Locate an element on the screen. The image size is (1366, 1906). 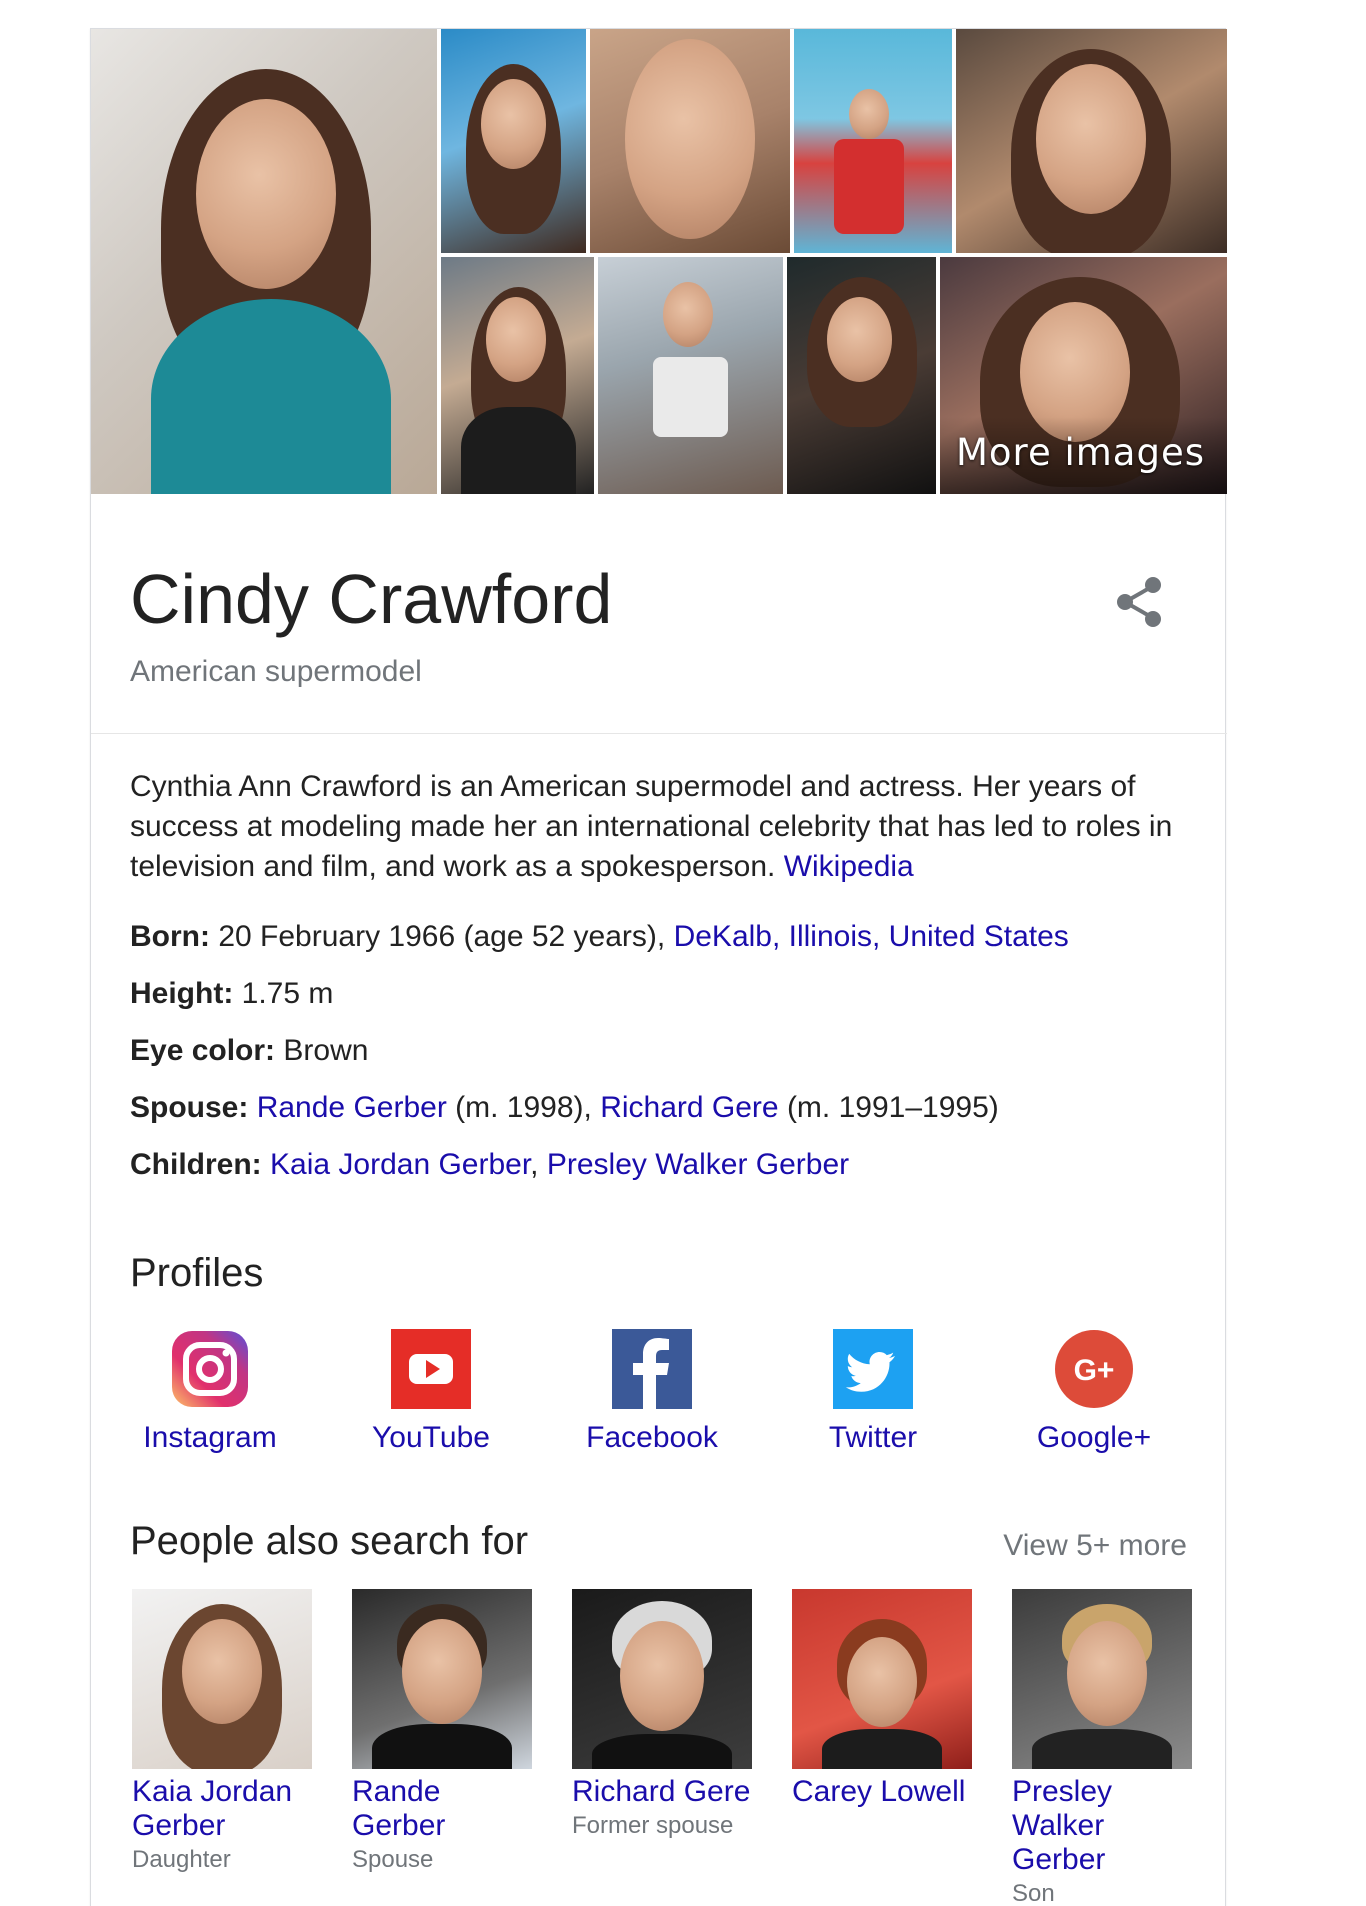
fact-value: 1.75 m is located at coordinates (283, 993).